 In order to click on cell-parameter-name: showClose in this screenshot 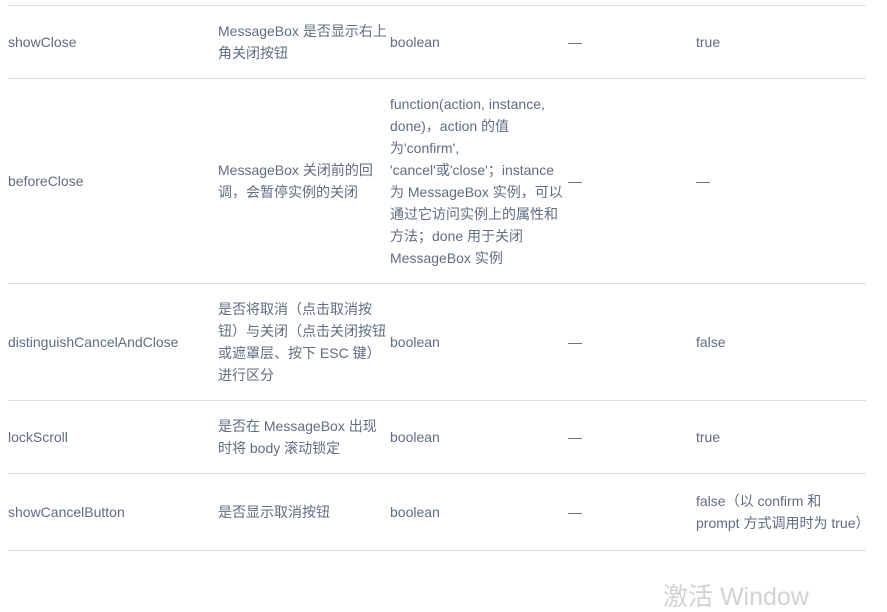, I will do `click(42, 42)`.